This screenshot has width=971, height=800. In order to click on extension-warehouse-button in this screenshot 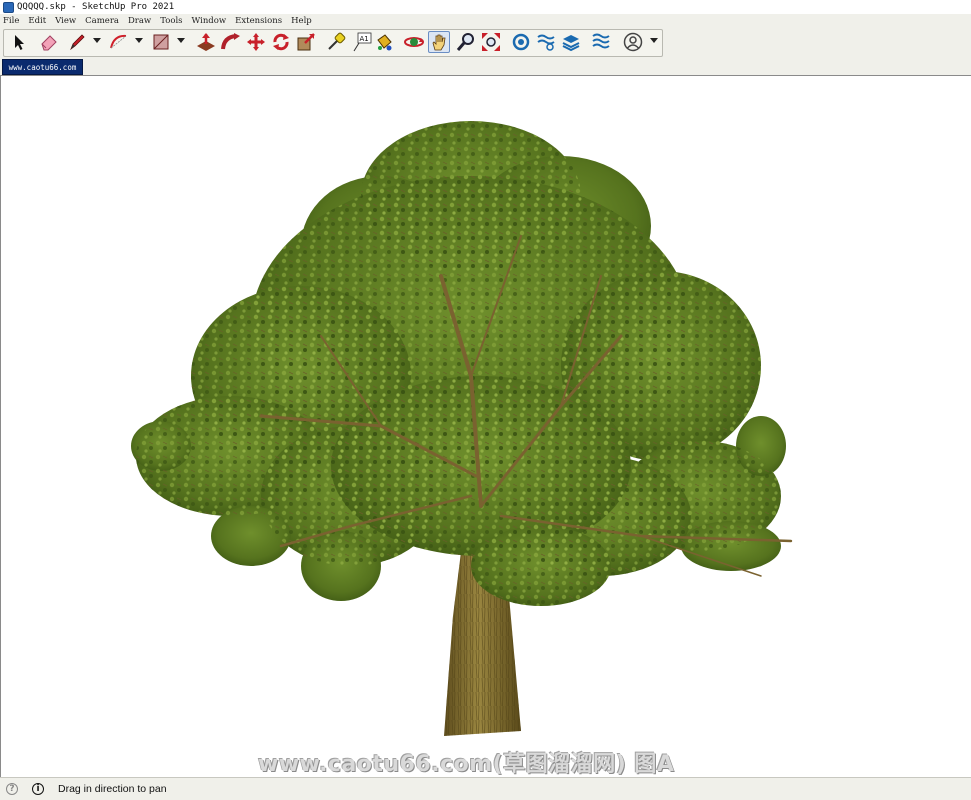, I will do `click(546, 42)`.